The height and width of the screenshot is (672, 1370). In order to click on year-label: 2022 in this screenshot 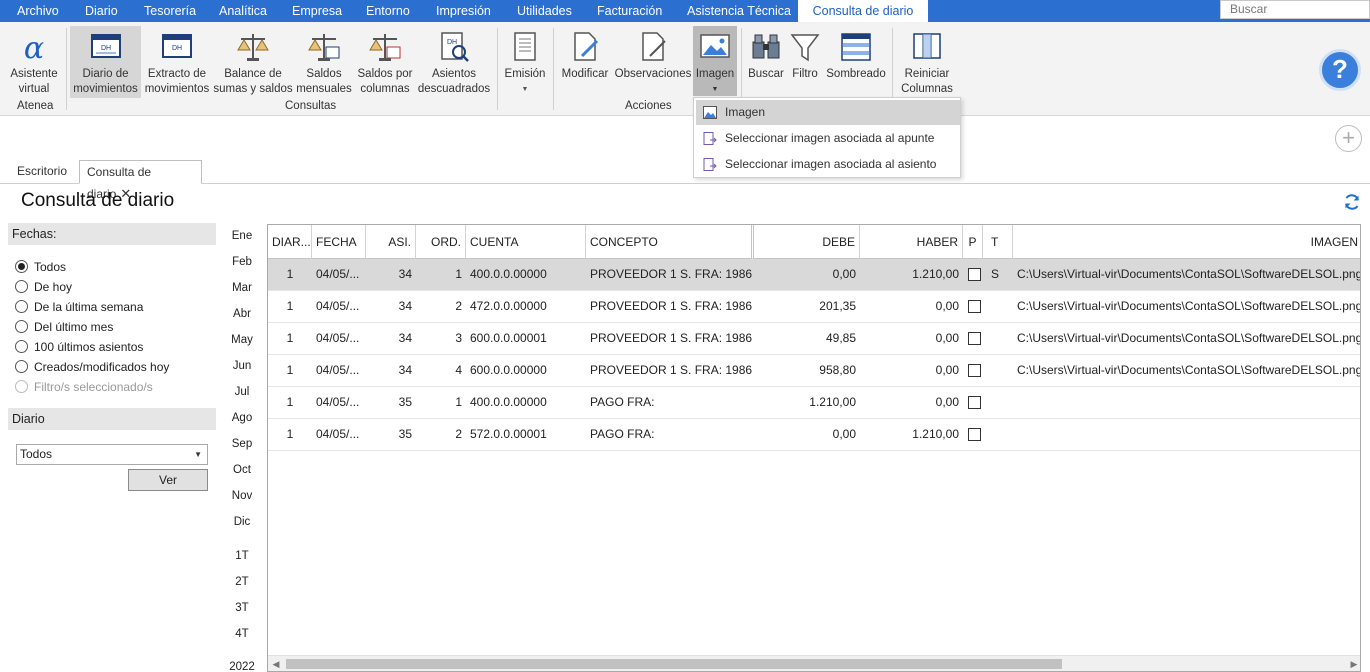, I will do `click(242, 666)`.